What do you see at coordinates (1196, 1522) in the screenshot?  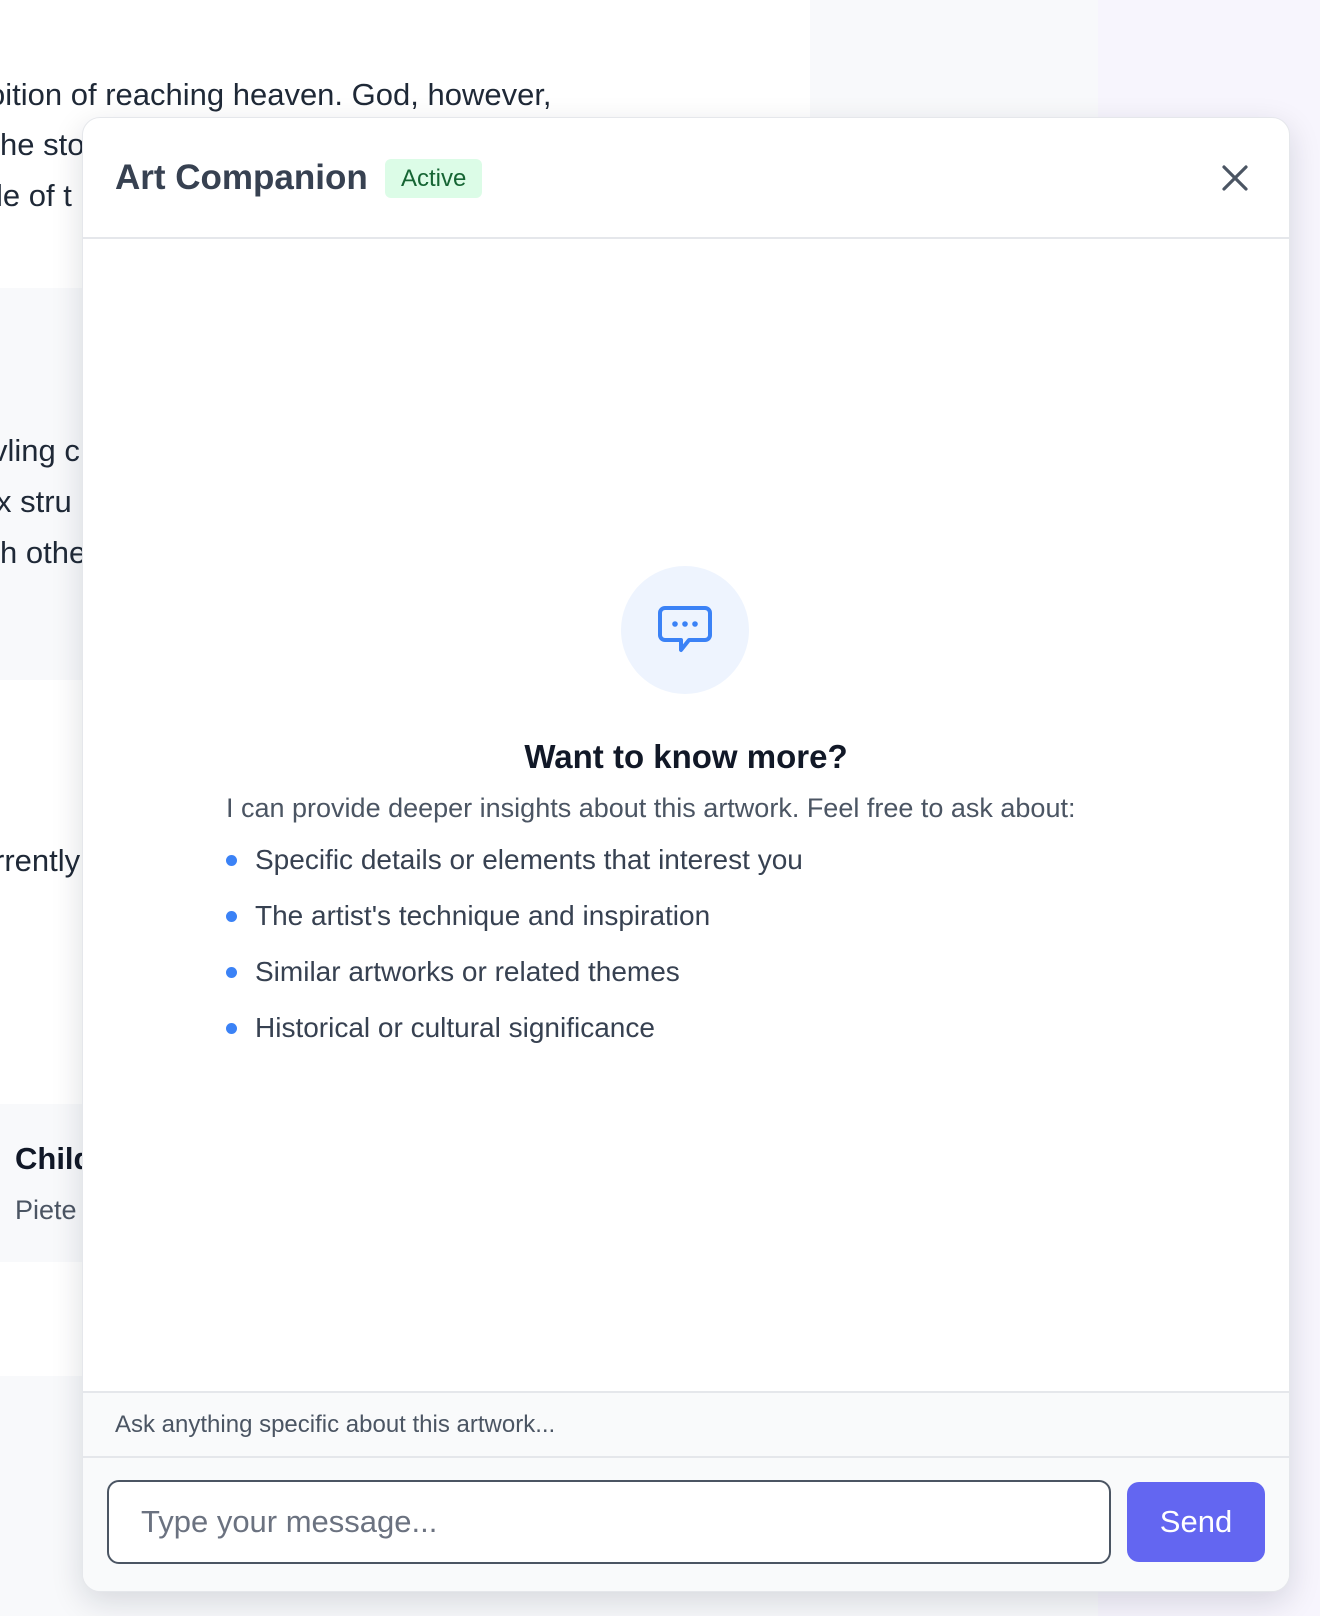 I see `send-button: Send` at bounding box center [1196, 1522].